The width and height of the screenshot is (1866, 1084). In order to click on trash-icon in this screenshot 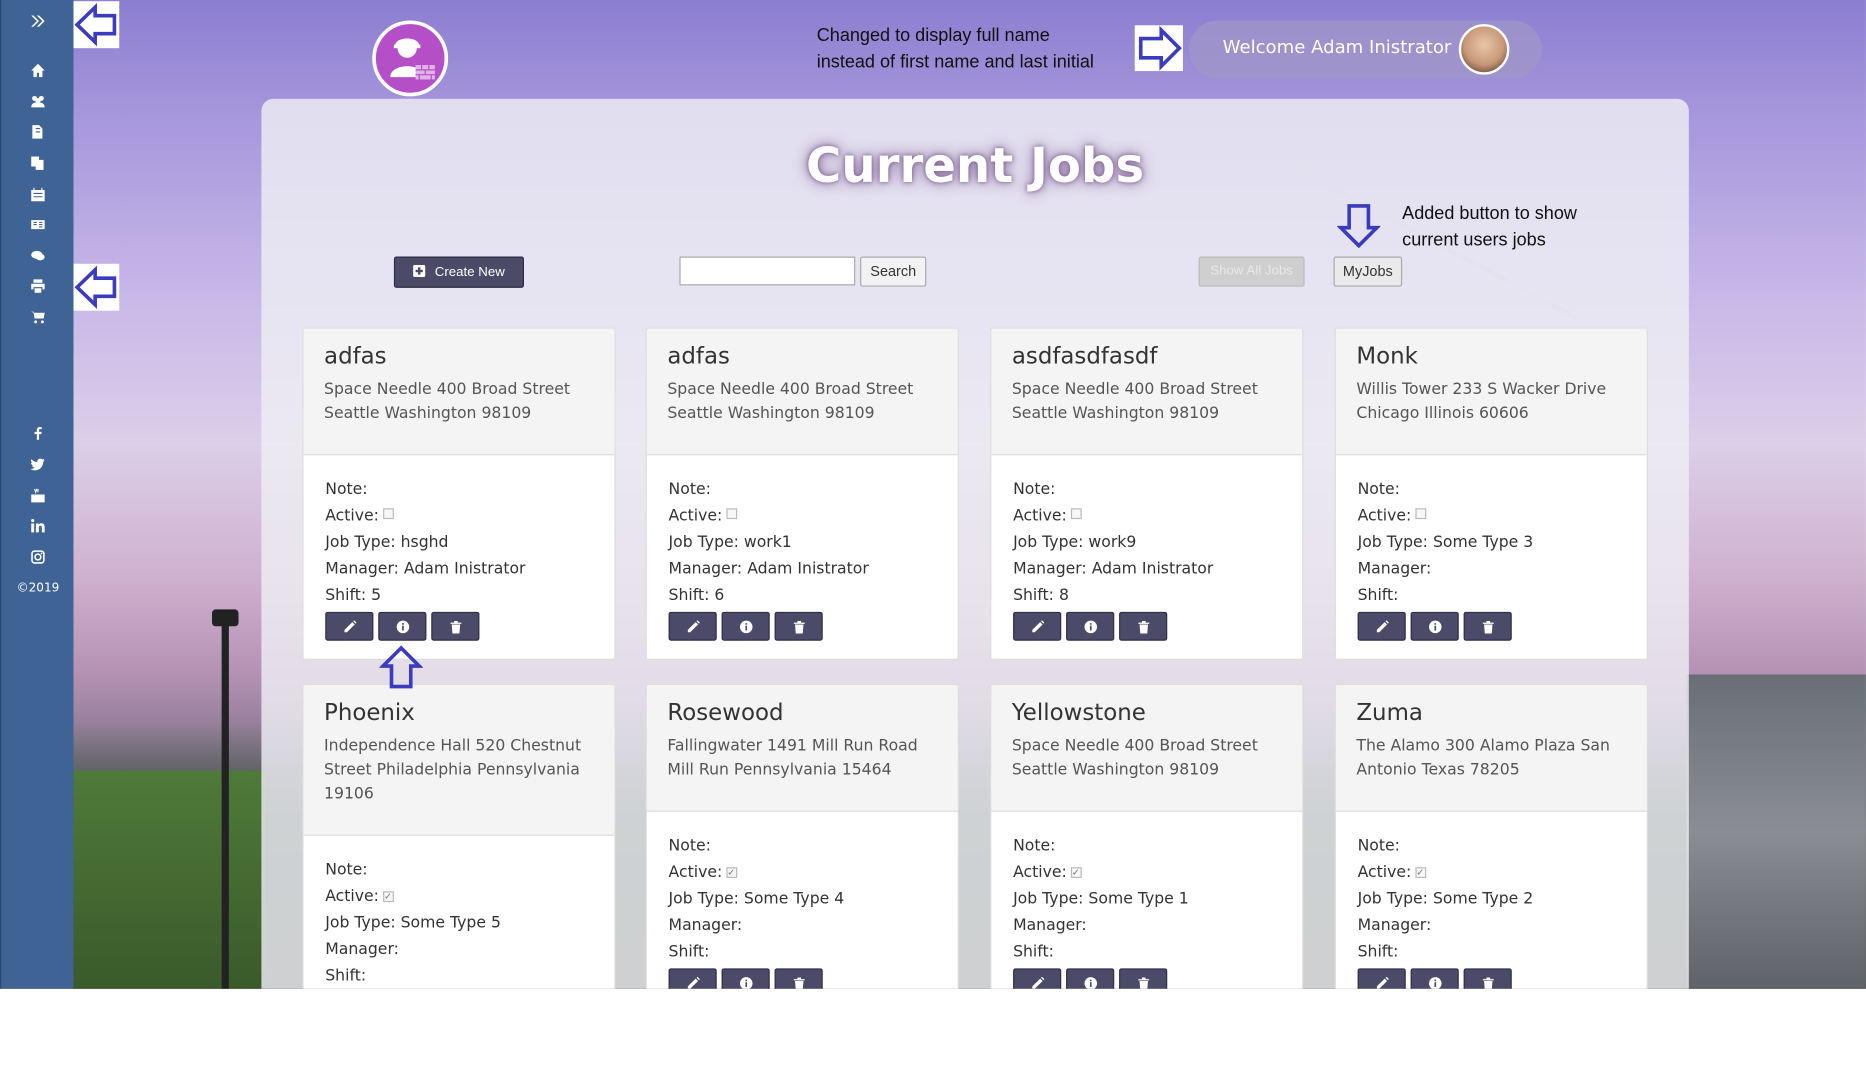, I will do `click(1488, 983)`.